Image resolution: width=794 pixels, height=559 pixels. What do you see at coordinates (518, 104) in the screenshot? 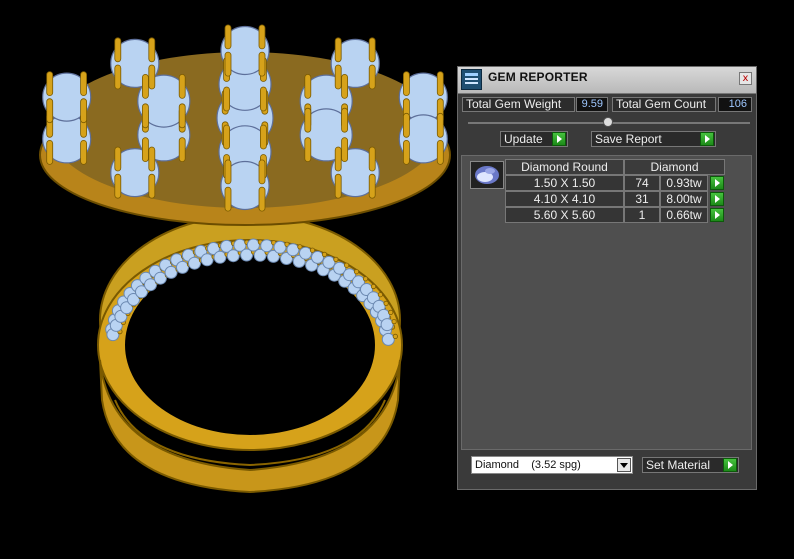
I see `total-gem-weight-label: Total Gem Weight` at bounding box center [518, 104].